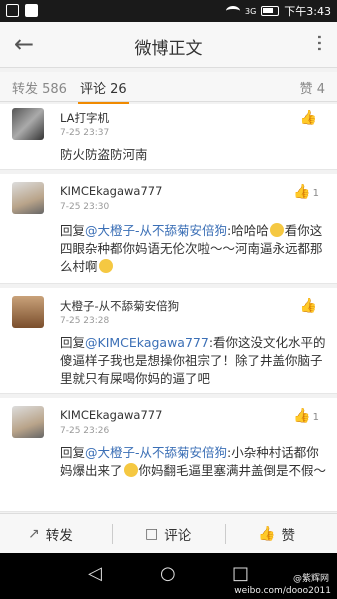 The image size is (337, 599). What do you see at coordinates (103, 91) in the screenshot?
I see `tab-comments: 评论 26` at bounding box center [103, 91].